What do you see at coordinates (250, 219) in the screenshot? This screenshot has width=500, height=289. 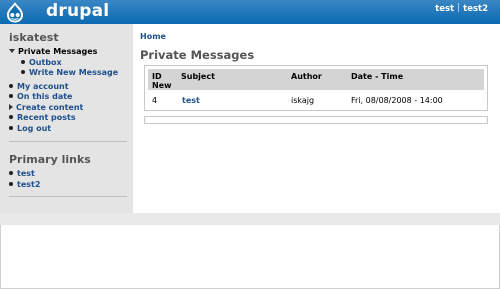 I see `footer-strip` at bounding box center [250, 219].